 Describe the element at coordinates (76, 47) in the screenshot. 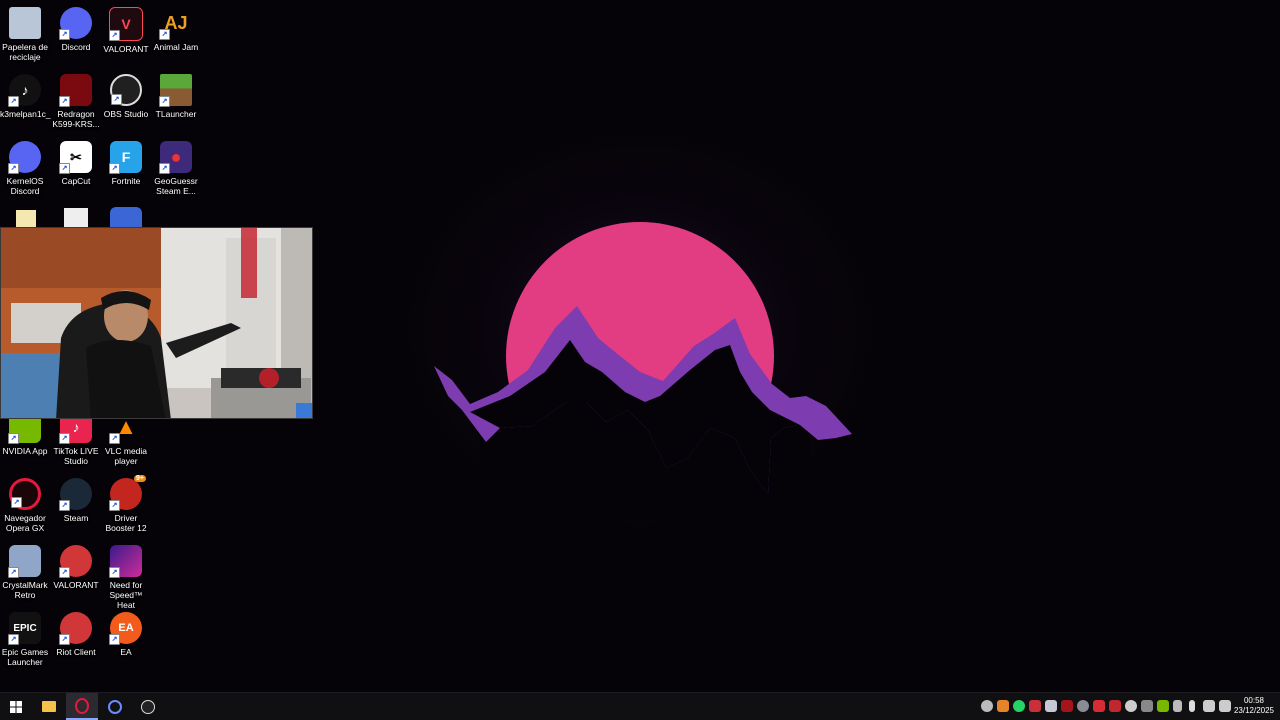

I see `icon-label: Discord` at that location.